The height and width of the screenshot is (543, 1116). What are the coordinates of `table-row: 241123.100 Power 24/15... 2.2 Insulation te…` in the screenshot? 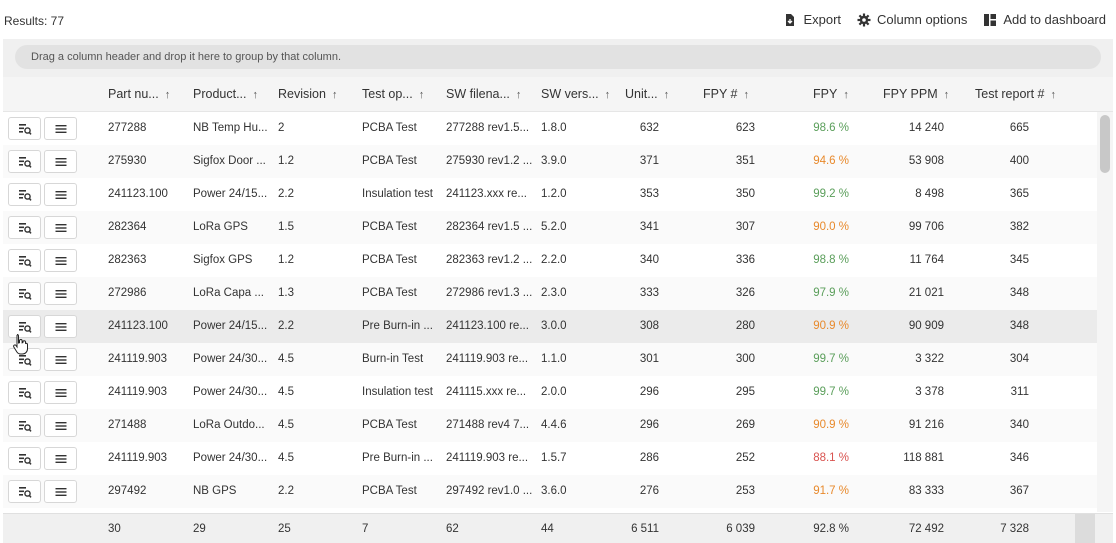 It's located at (550, 194).